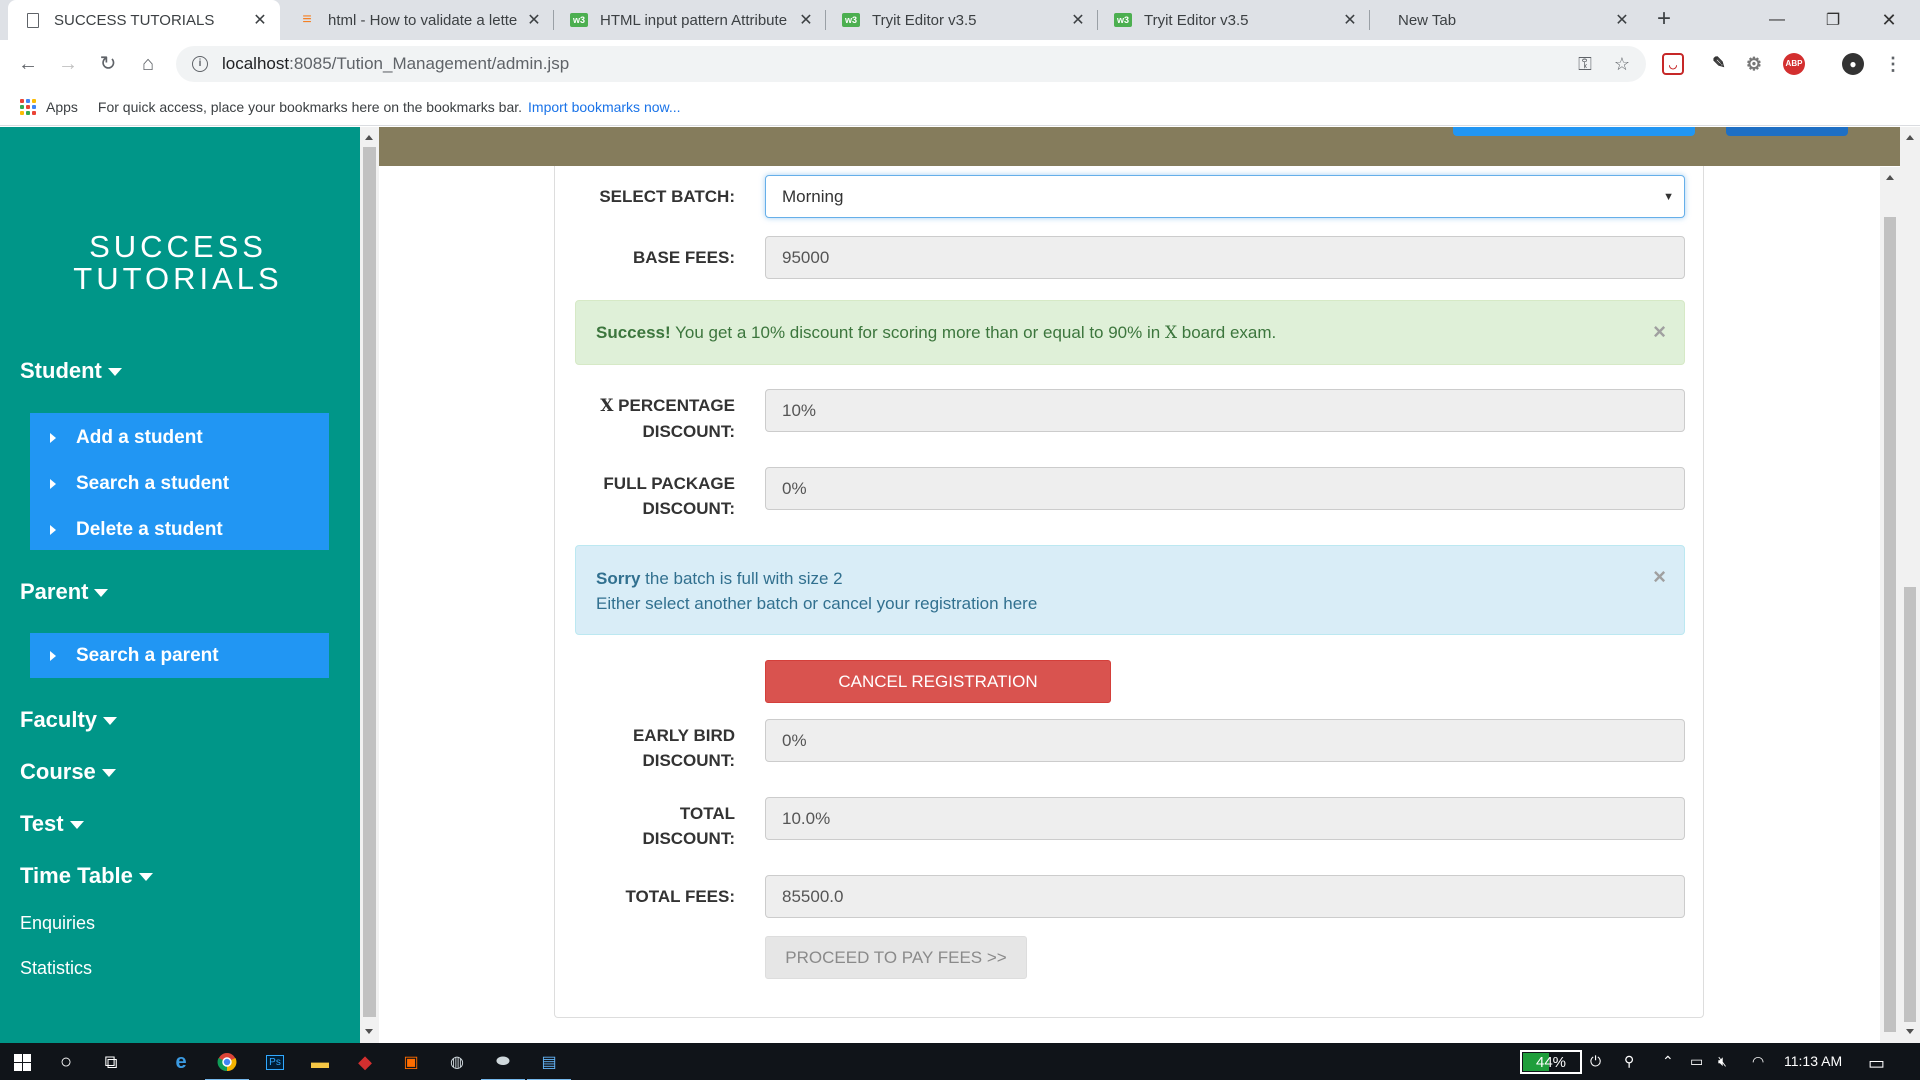  What do you see at coordinates (200, 64) in the screenshot?
I see `site-info-icon: i` at bounding box center [200, 64].